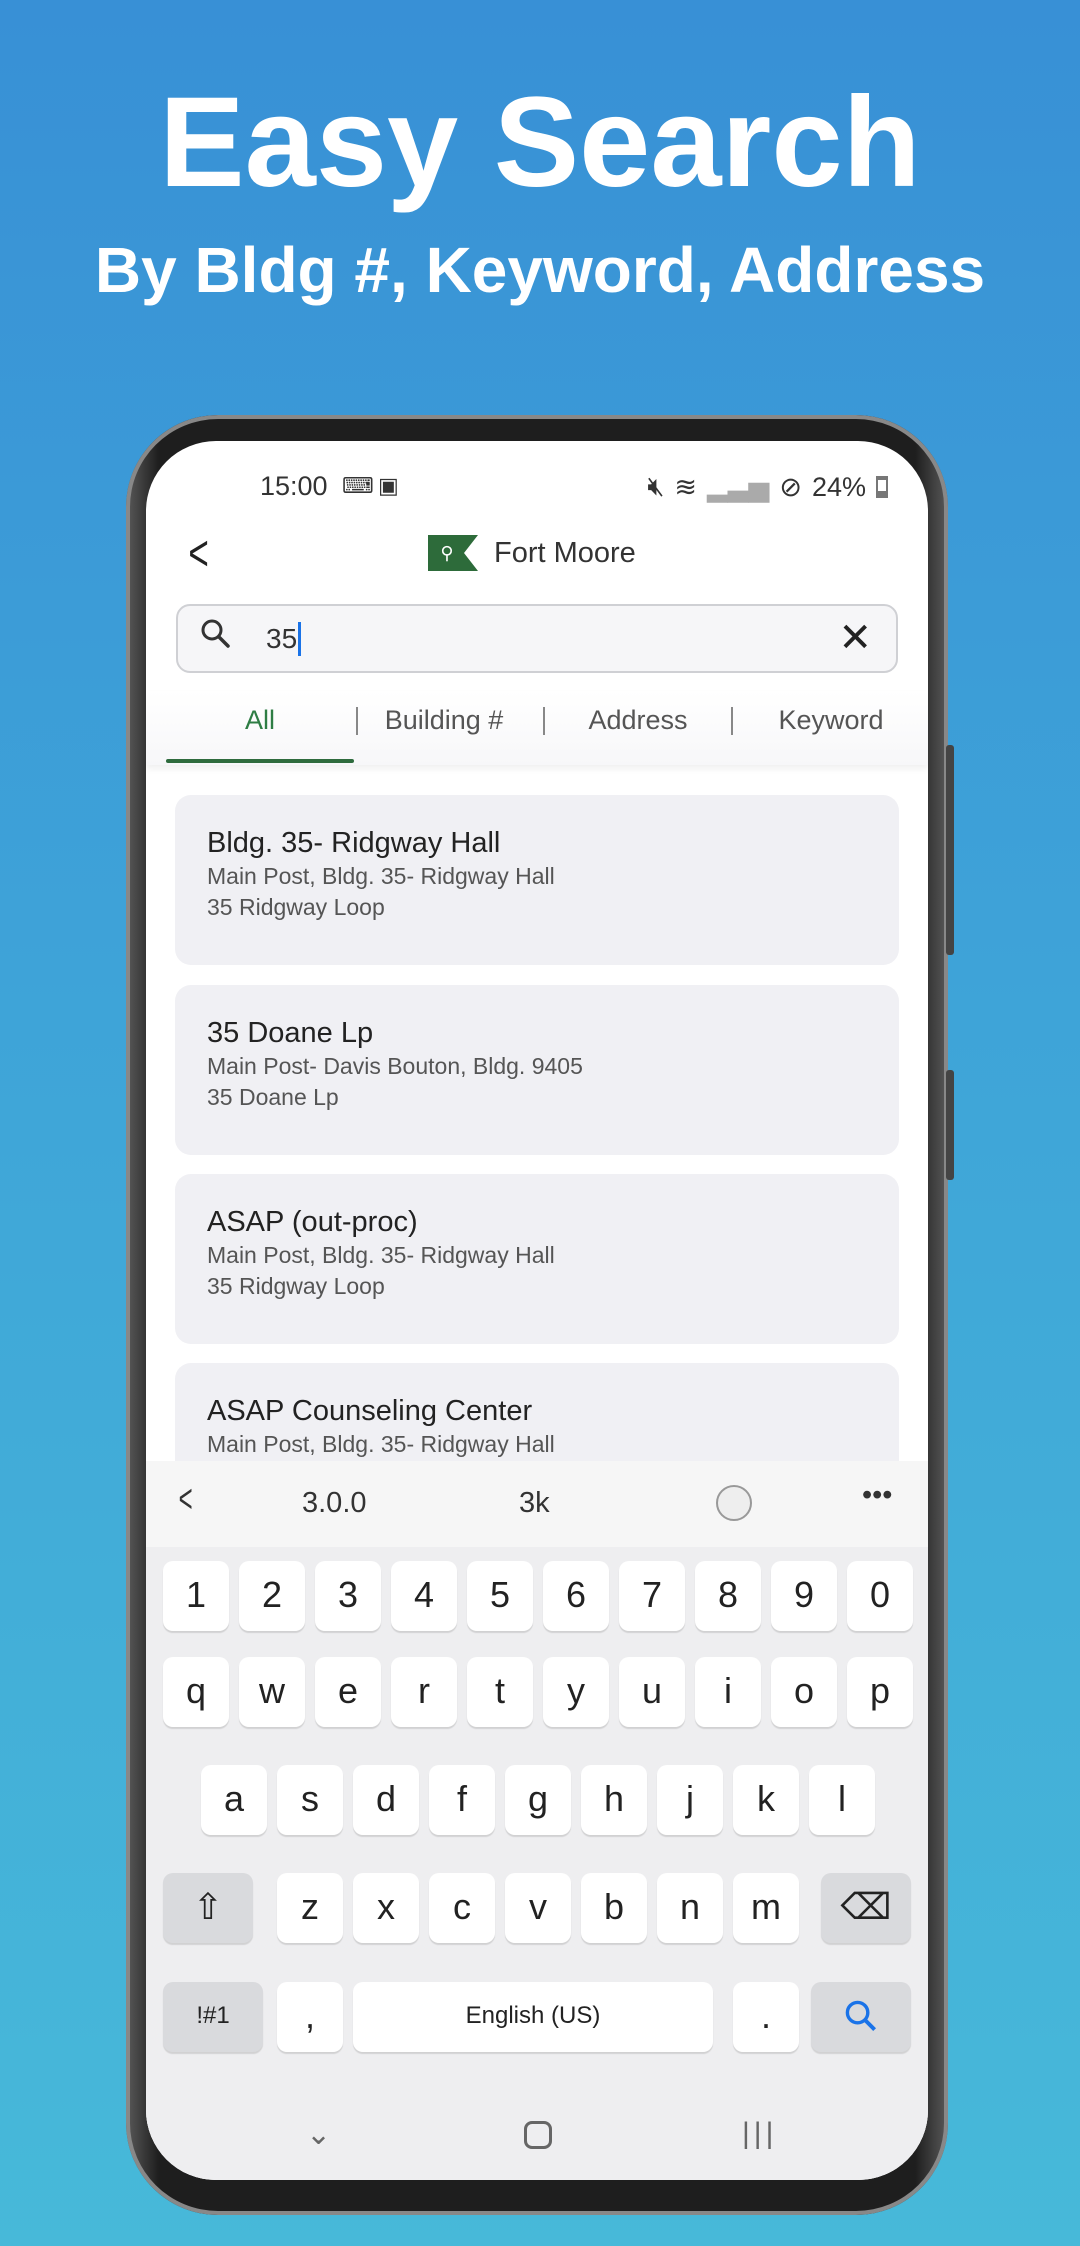  Describe the element at coordinates (855, 638) in the screenshot. I see `clear-search-button: ✕` at that location.